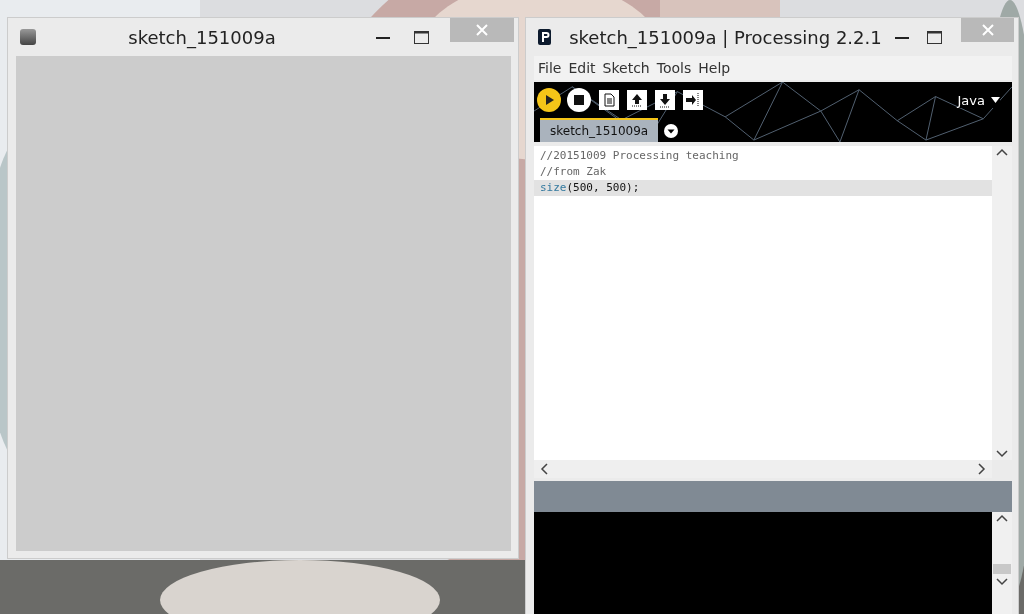 This screenshot has height=614, width=1024. I want to click on menu-item: Help, so click(714, 68).